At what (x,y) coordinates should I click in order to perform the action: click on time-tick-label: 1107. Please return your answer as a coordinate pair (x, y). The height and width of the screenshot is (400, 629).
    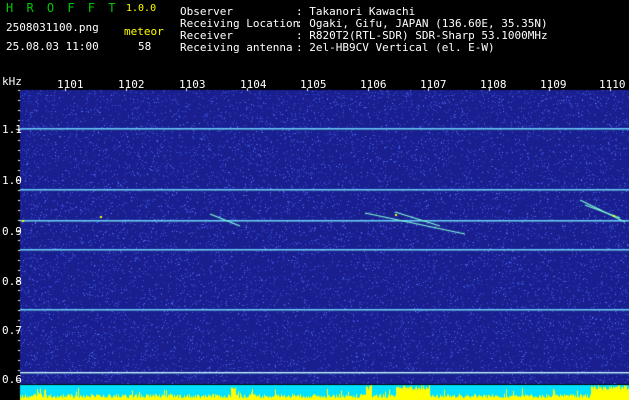
    Looking at the image, I should click on (433, 84).